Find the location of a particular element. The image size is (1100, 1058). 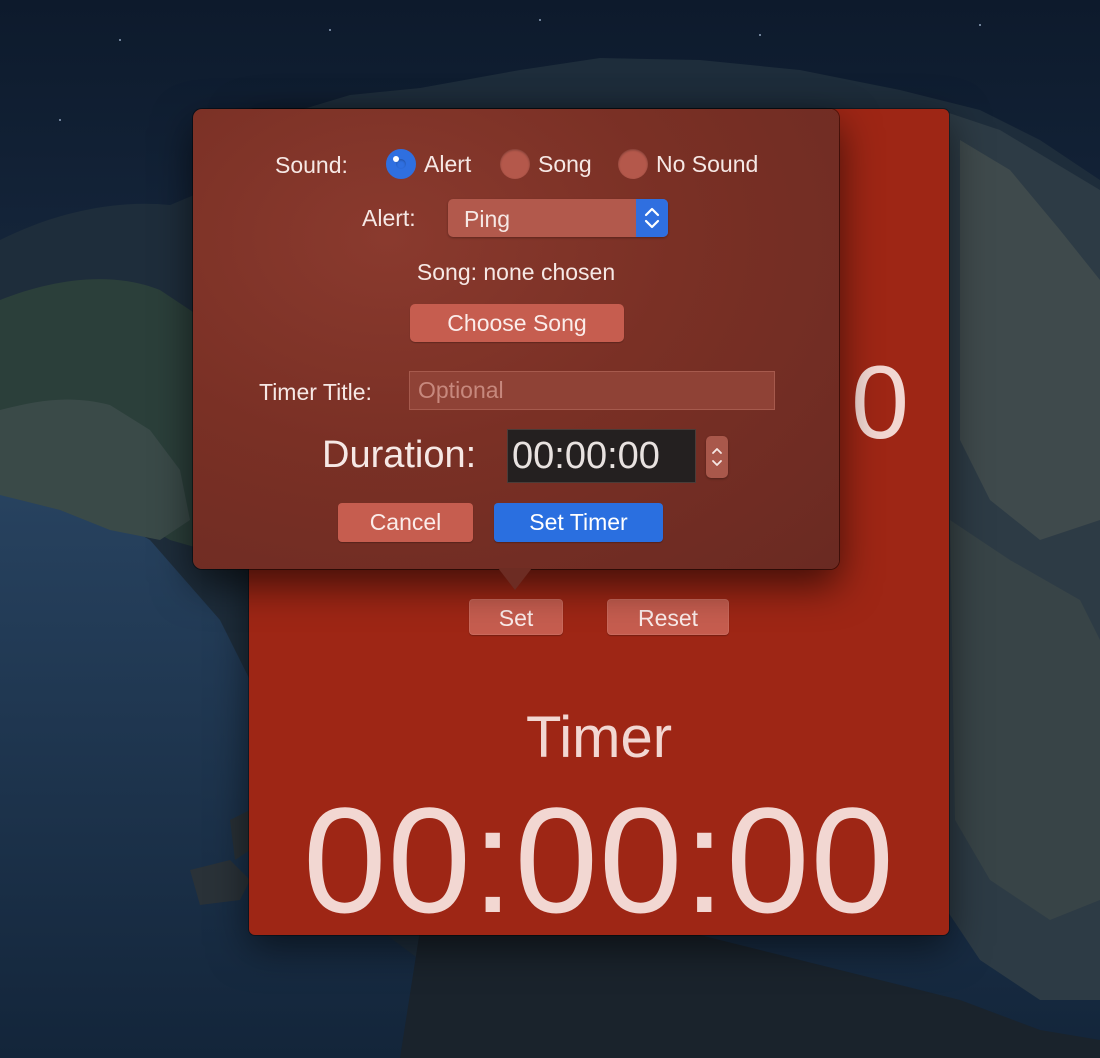

timer-display: 00:00:00 is located at coordinates (599, 860).